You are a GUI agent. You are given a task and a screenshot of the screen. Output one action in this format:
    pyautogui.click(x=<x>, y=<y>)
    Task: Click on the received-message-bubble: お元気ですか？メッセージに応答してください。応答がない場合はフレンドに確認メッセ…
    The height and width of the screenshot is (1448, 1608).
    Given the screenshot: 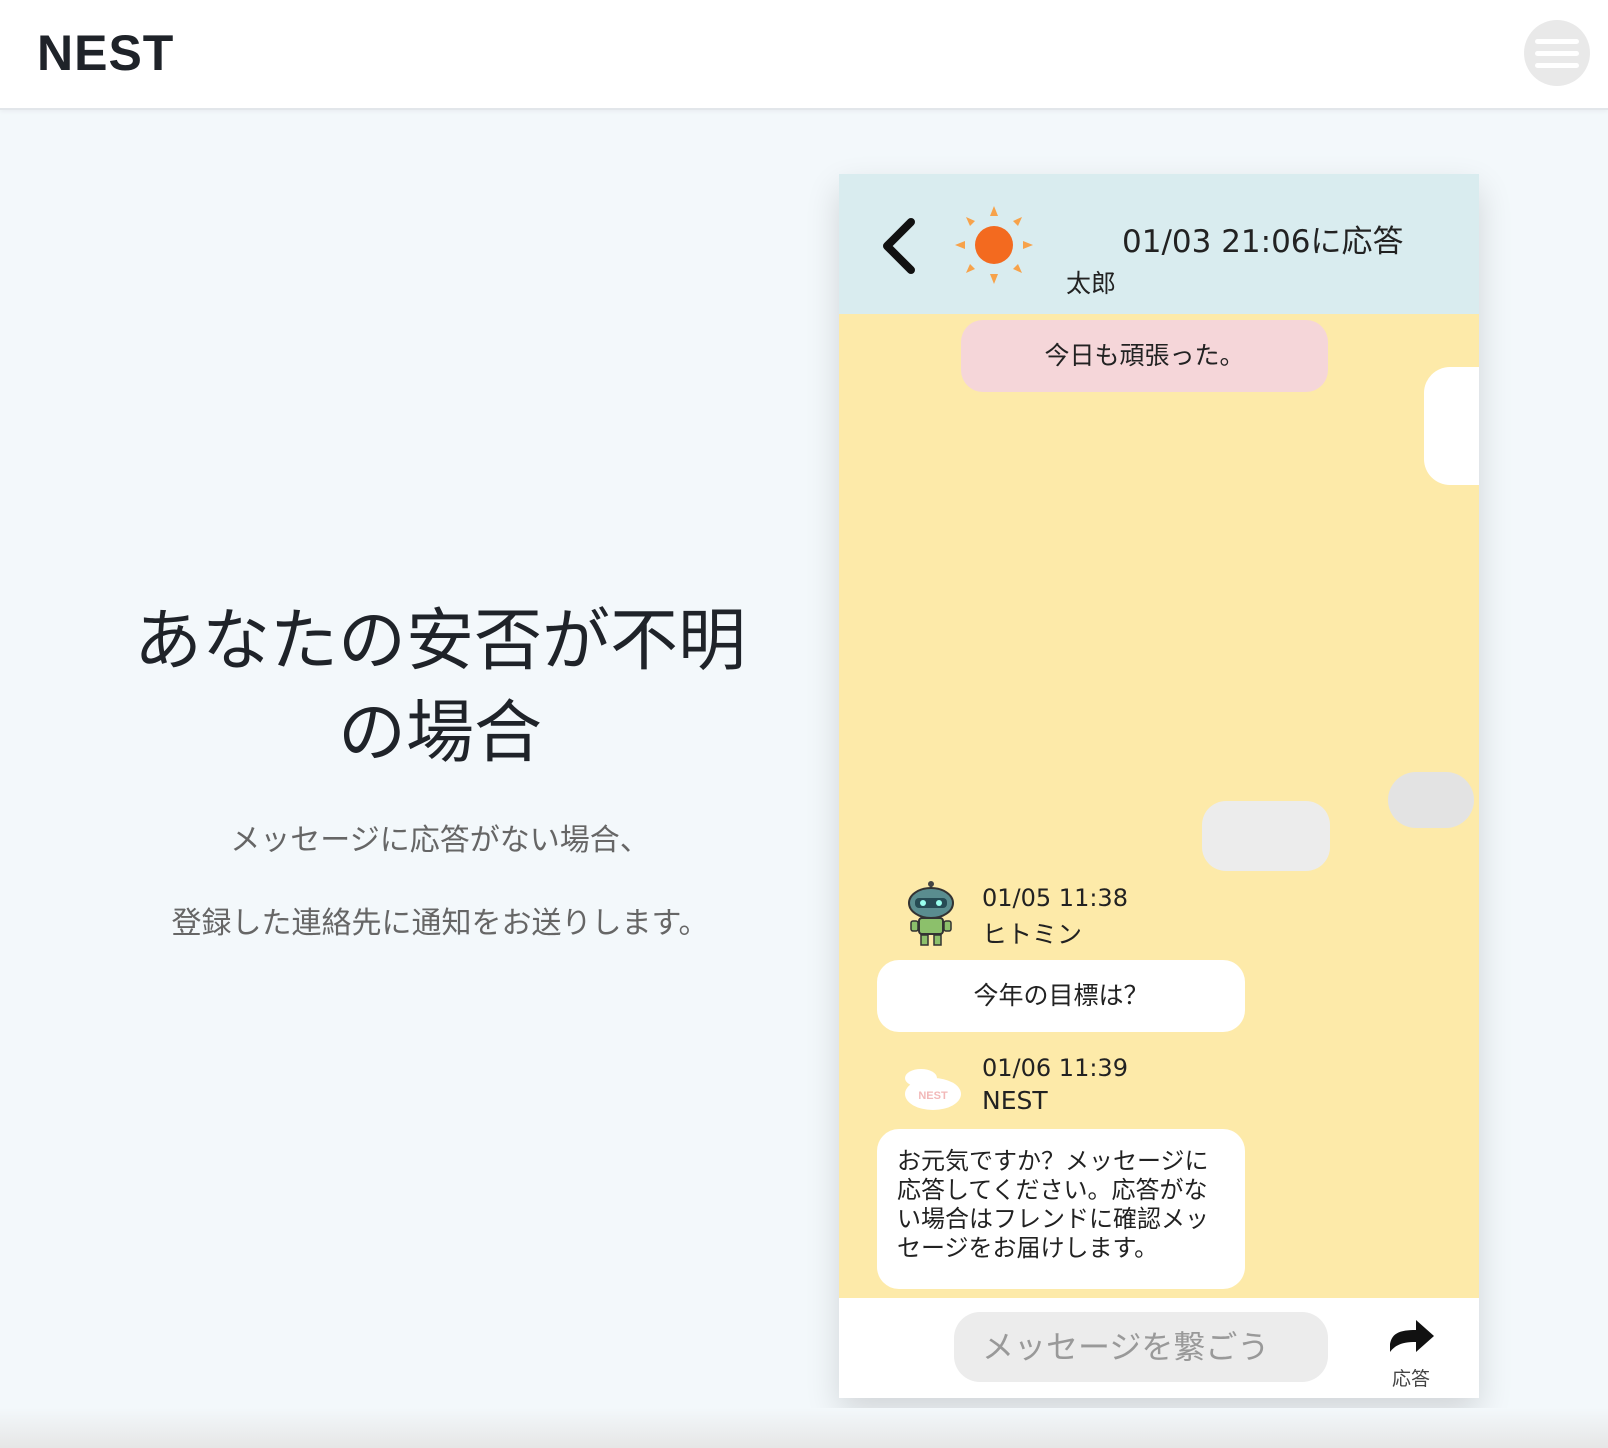 What is the action you would take?
    pyautogui.click(x=1061, y=1209)
    